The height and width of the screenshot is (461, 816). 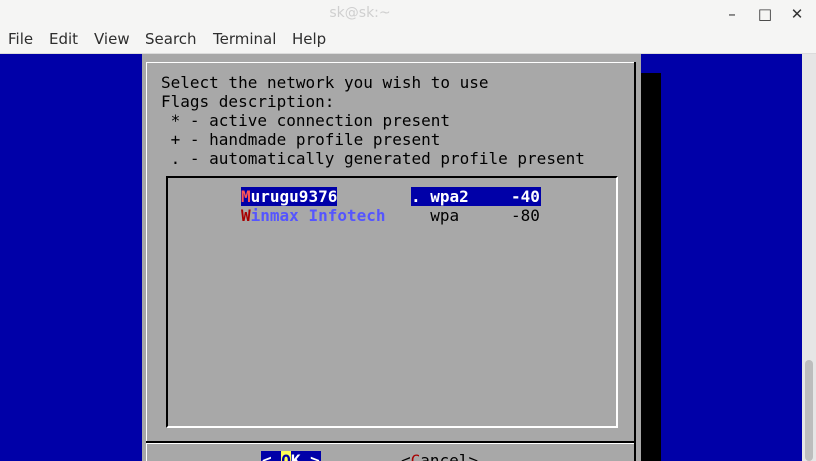 What do you see at coordinates (809, 410) in the screenshot?
I see `scrollbar-thumb` at bounding box center [809, 410].